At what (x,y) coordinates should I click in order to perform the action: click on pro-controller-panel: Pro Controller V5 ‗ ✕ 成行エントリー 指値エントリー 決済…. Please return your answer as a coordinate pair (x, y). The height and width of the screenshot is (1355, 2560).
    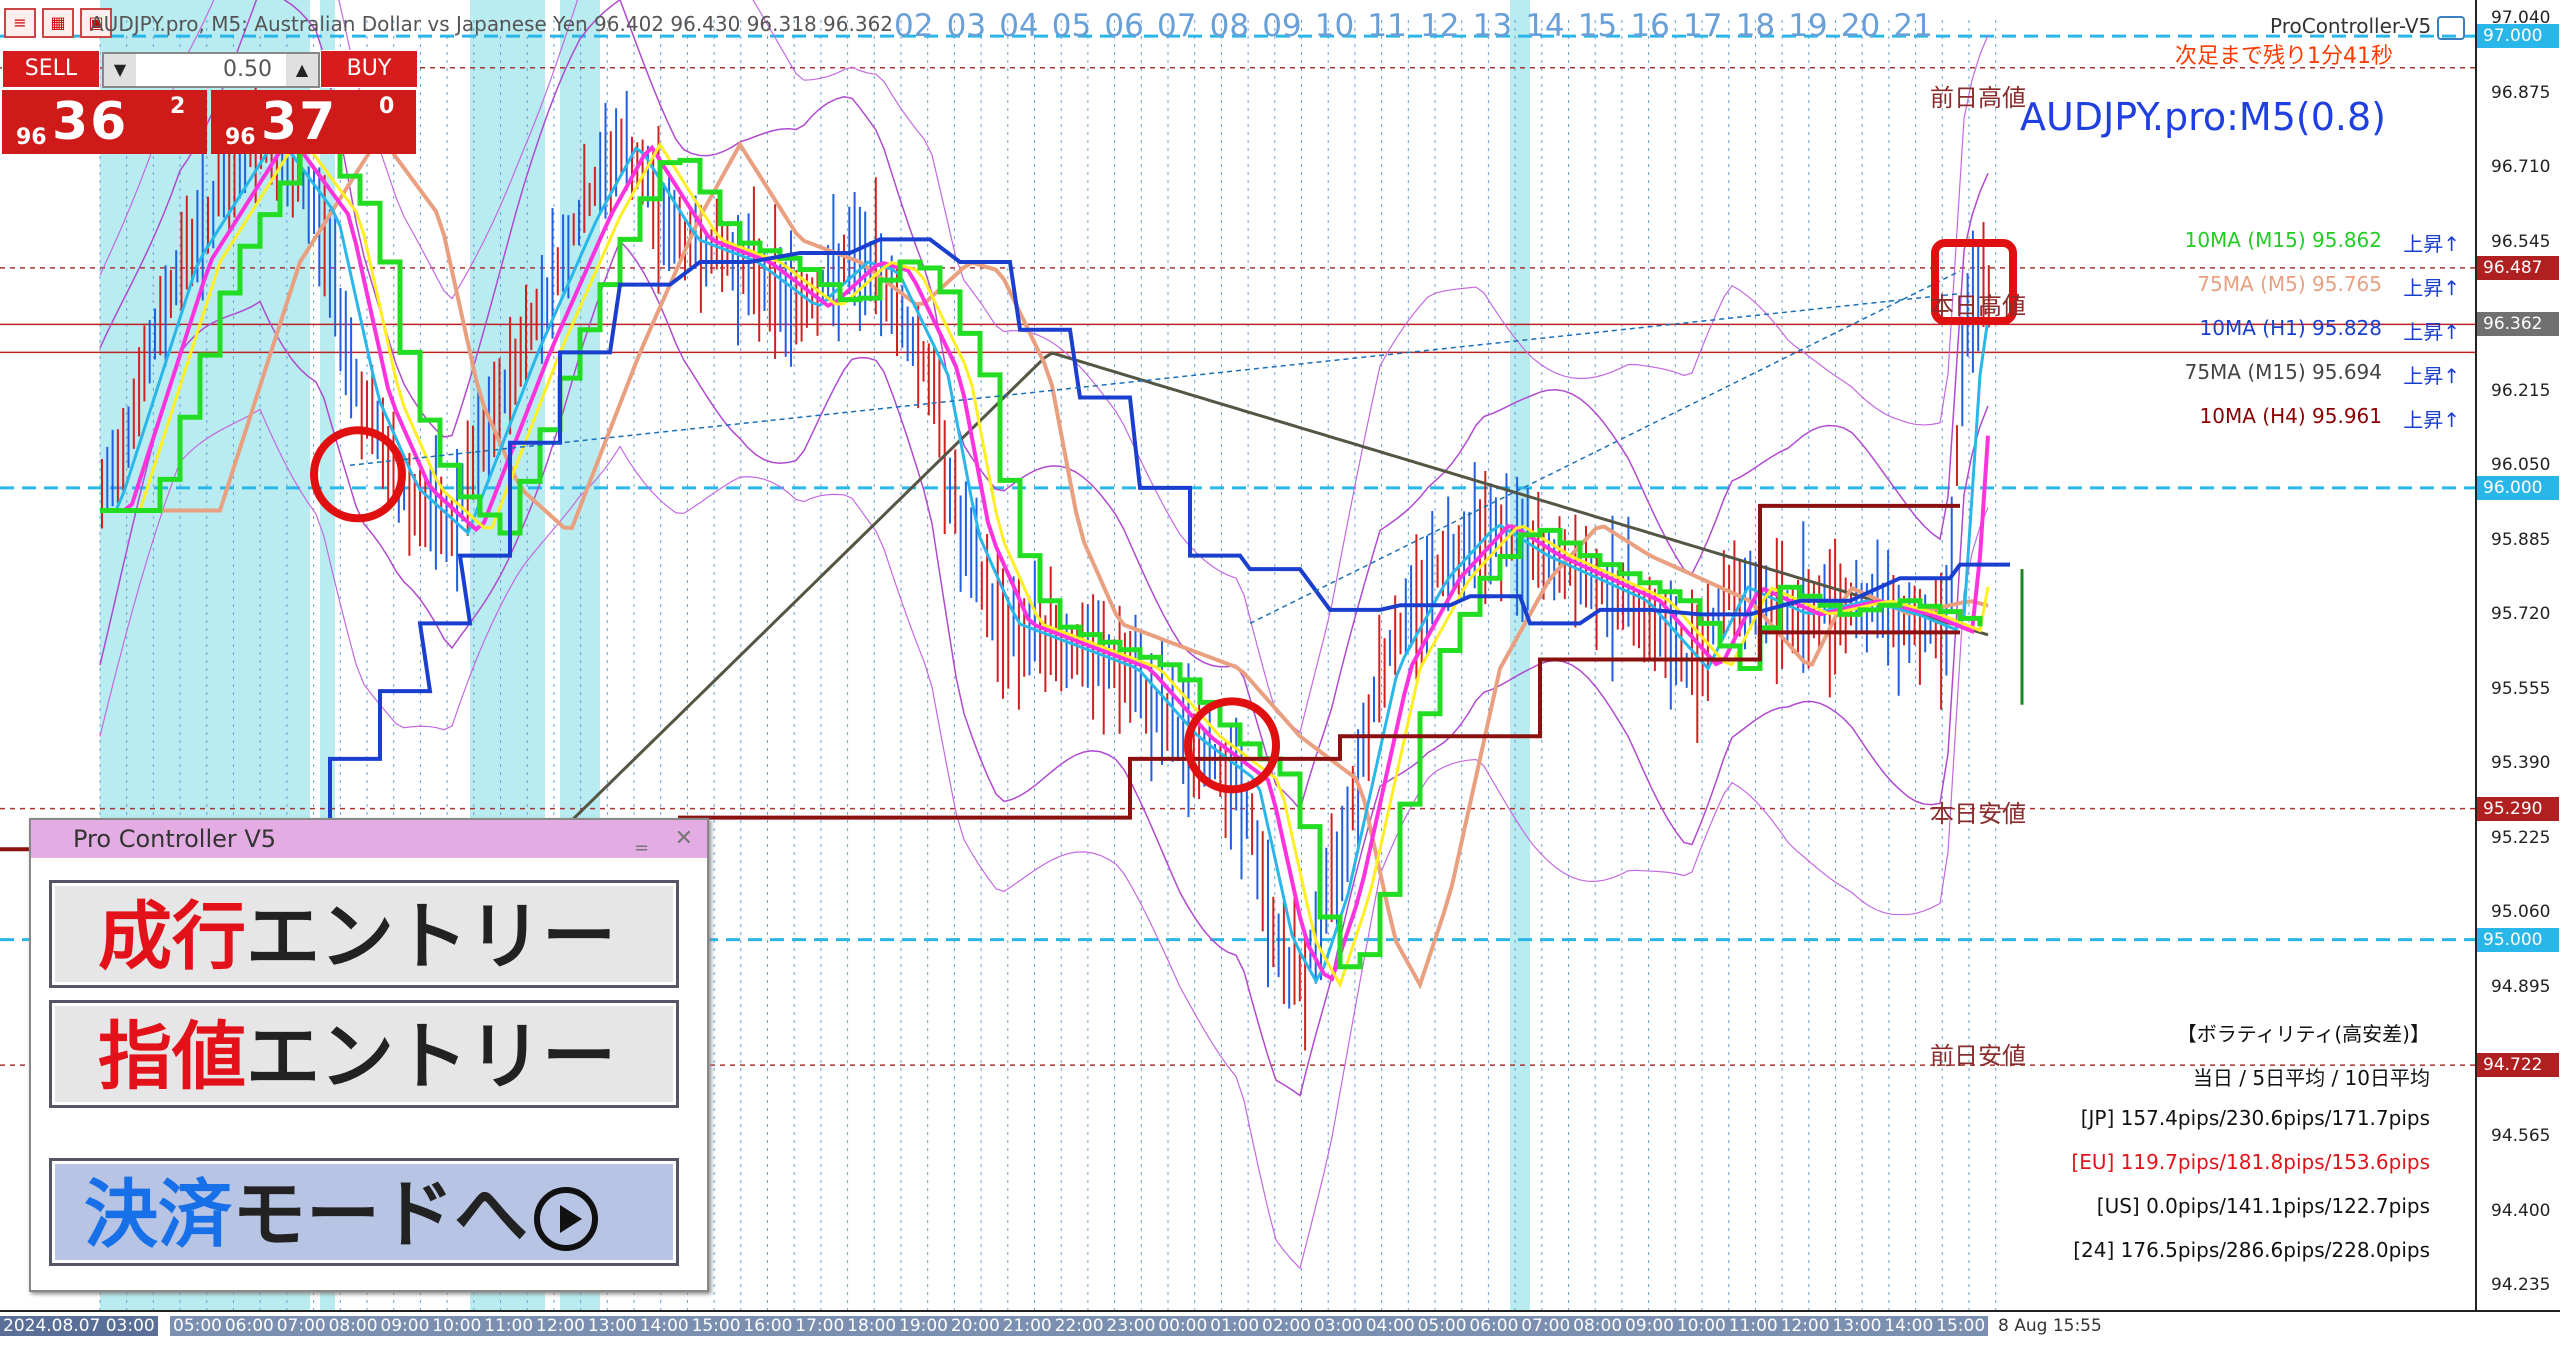
    Looking at the image, I should click on (369, 1055).